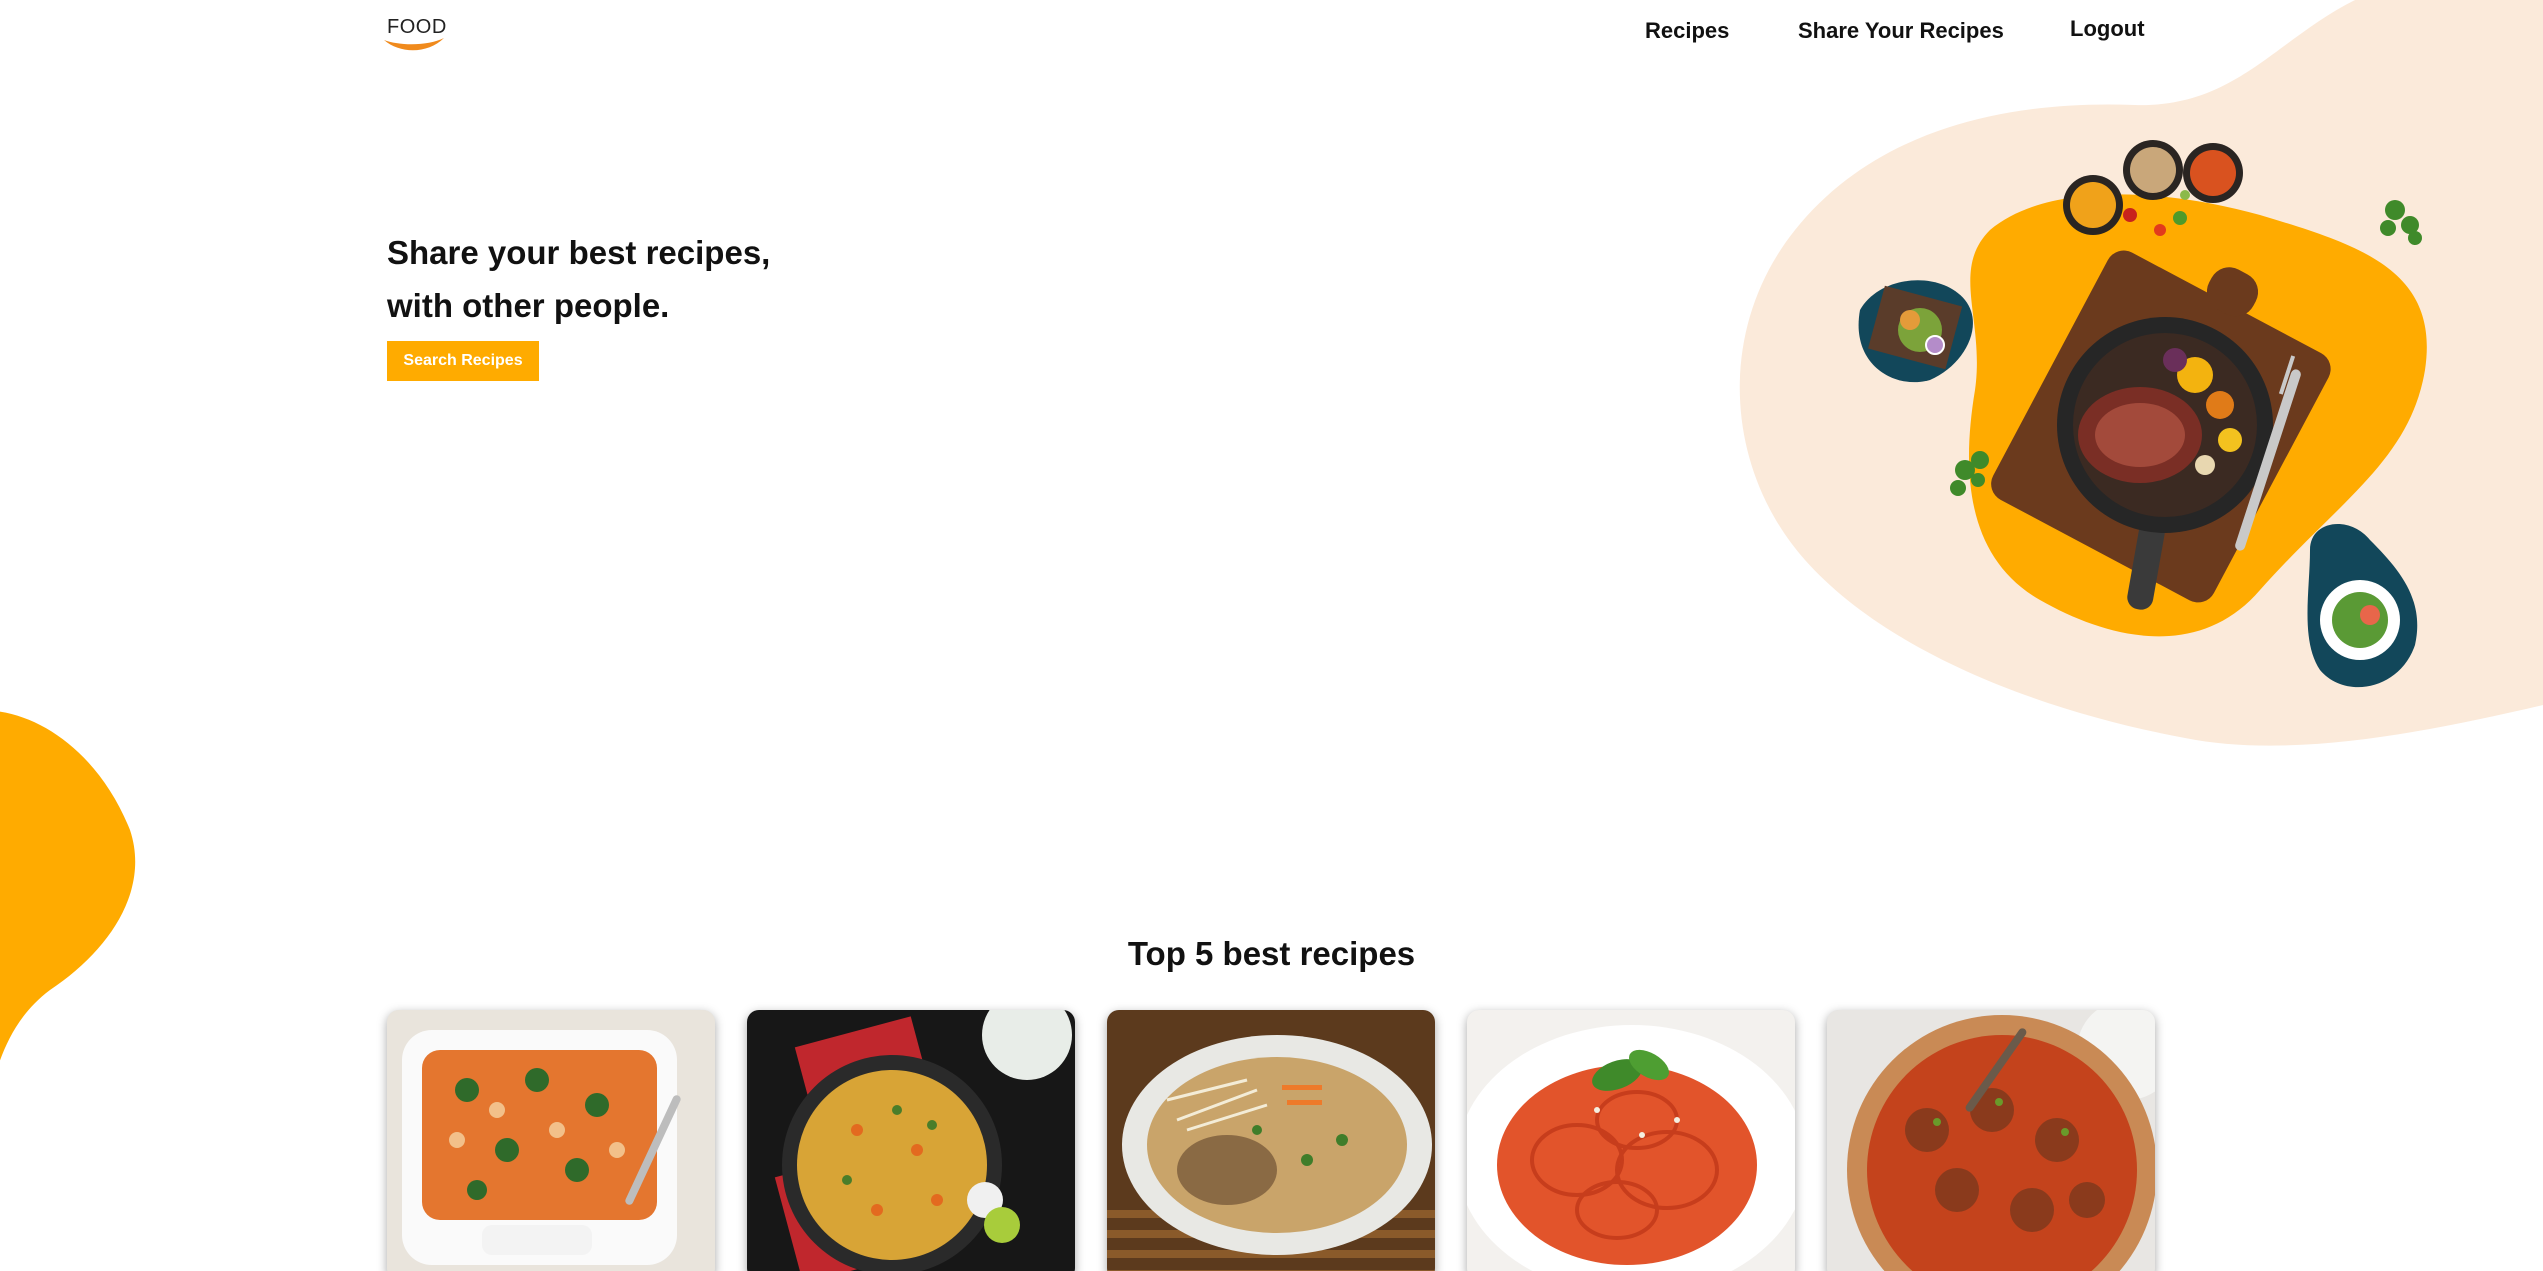 This screenshot has width=2543, height=1271. I want to click on top-recipes-list, so click(1271, 1140).